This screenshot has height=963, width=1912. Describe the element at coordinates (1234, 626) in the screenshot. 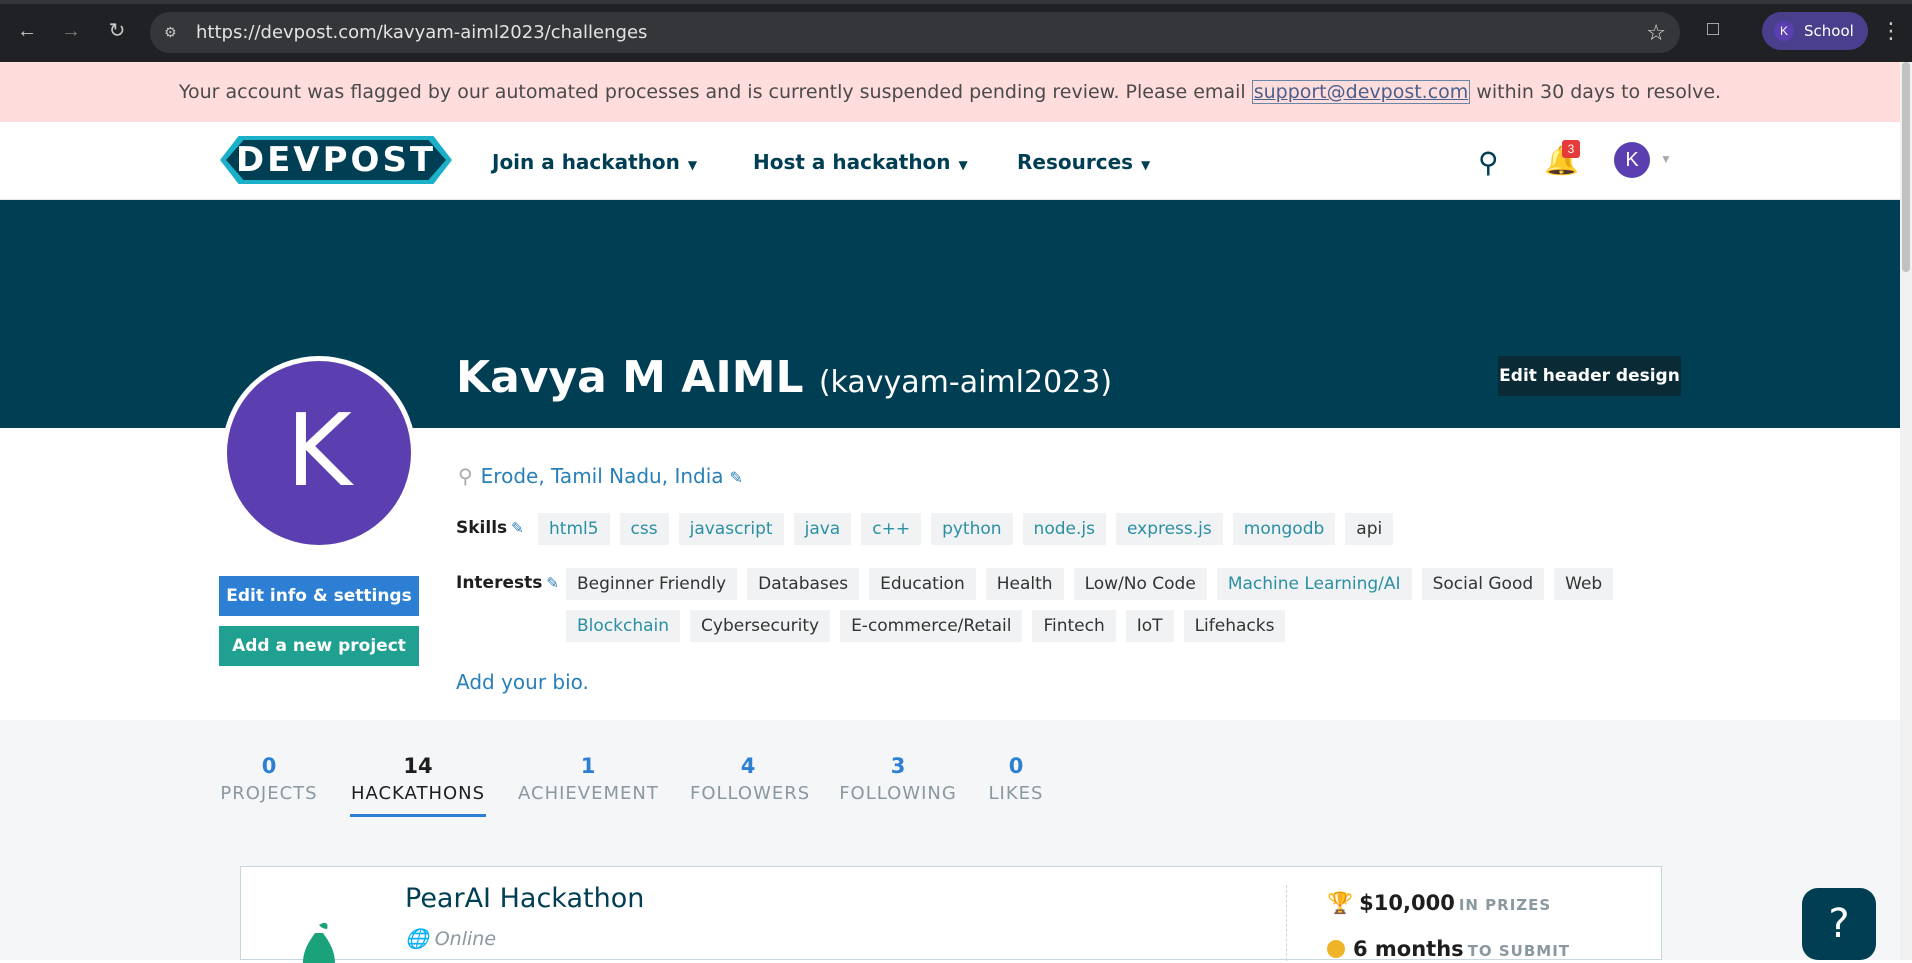

I see `interest-tag: Lifehacks` at that location.